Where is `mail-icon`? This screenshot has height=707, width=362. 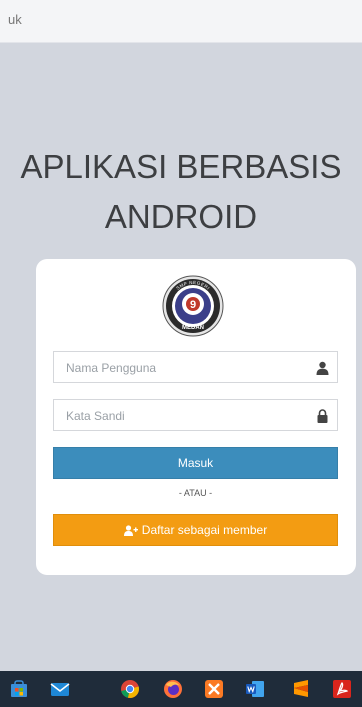
mail-icon is located at coordinates (60, 689).